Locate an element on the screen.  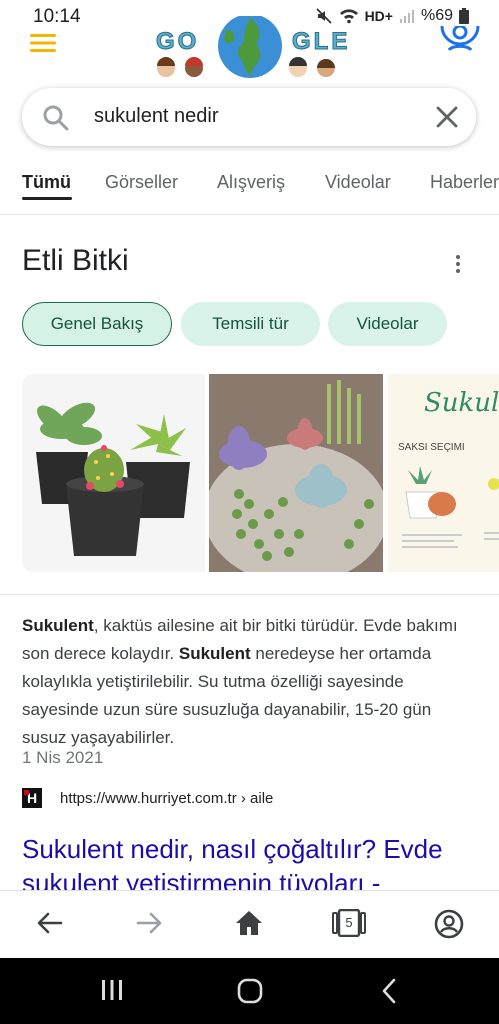
tab-shopping: Alışveriş is located at coordinates (251, 182).